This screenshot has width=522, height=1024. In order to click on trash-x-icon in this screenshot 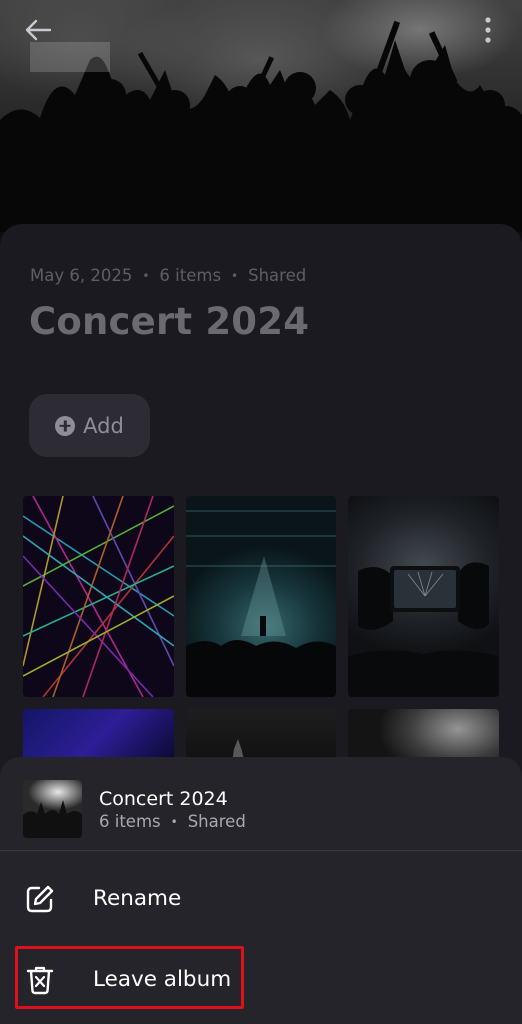, I will do `click(40, 980)`.